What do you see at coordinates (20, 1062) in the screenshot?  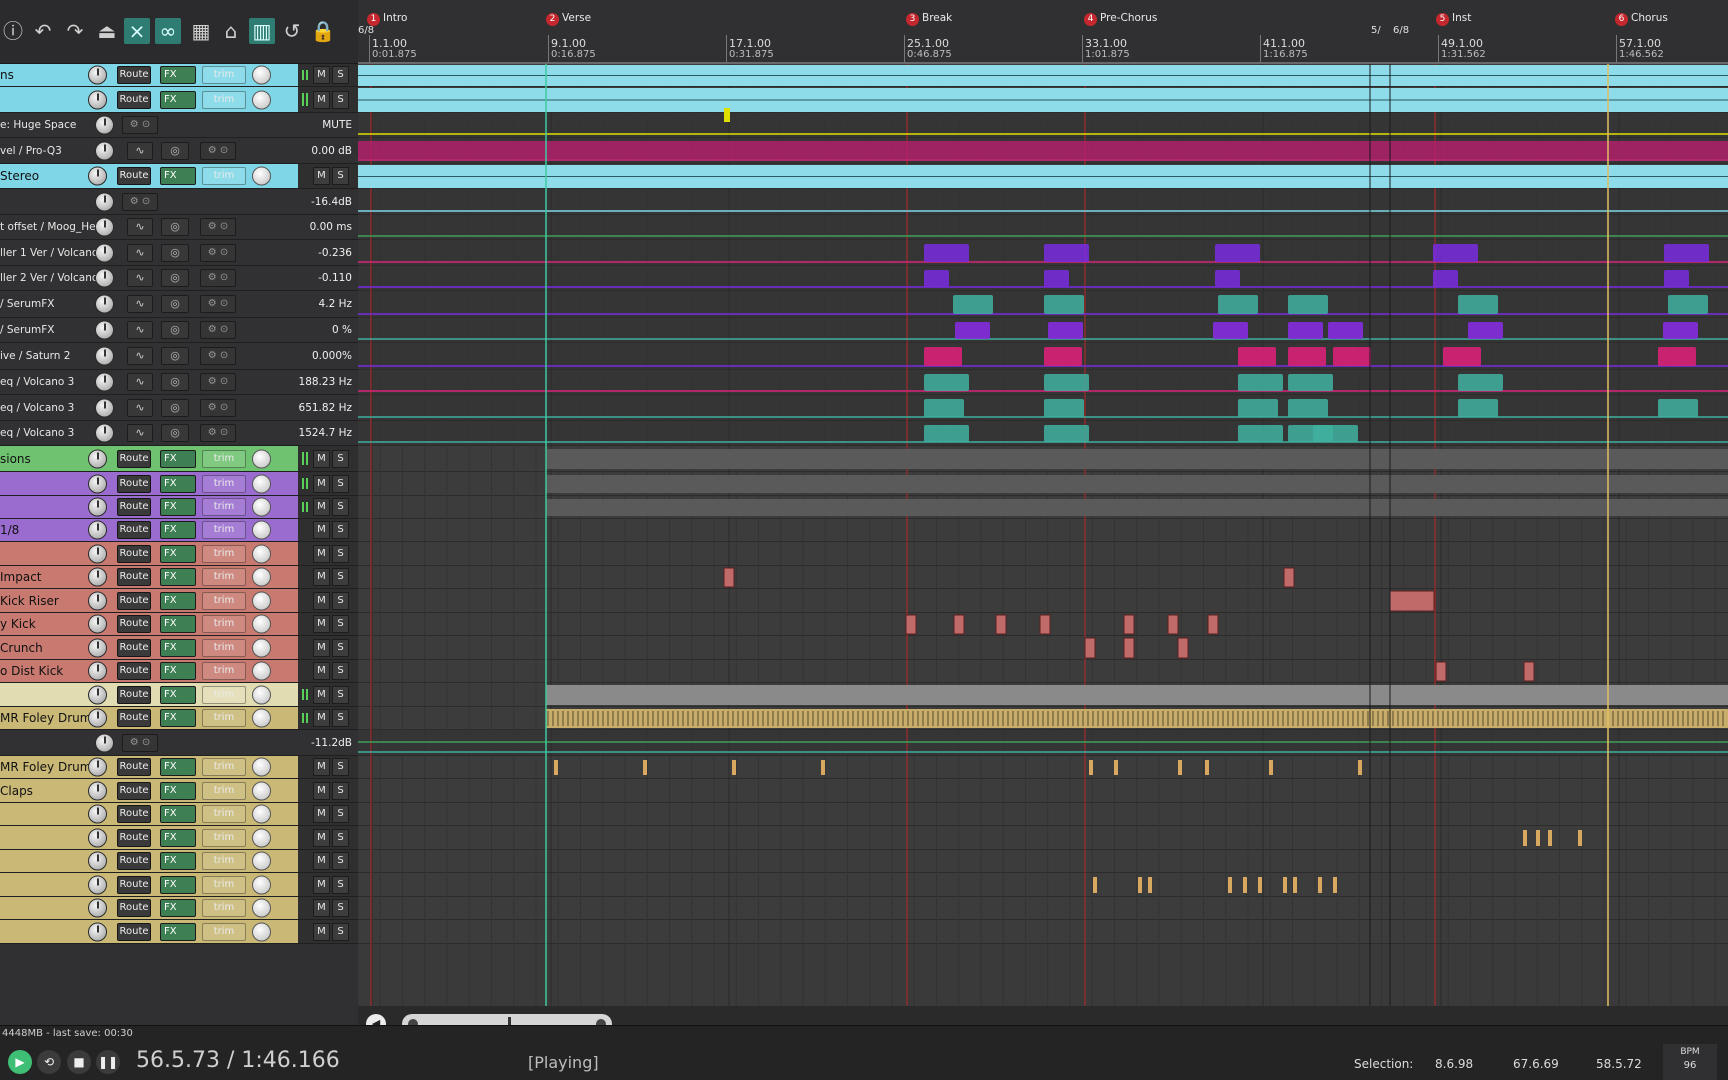 I see `play-icon: ▶` at bounding box center [20, 1062].